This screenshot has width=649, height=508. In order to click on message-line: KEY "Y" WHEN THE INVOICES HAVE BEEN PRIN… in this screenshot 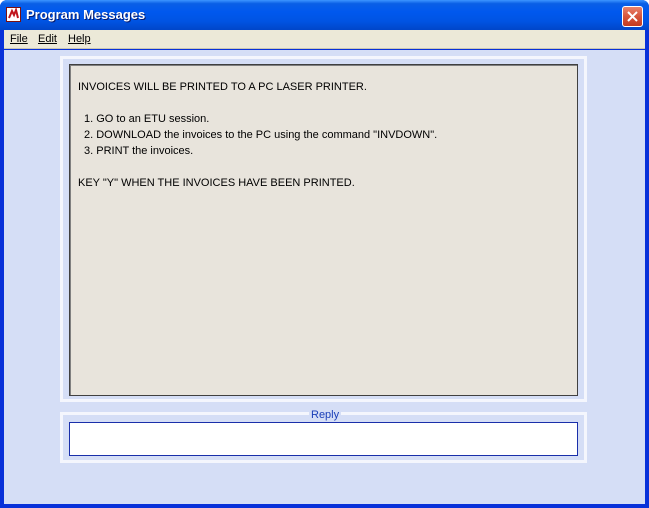, I will do `click(216, 183)`.